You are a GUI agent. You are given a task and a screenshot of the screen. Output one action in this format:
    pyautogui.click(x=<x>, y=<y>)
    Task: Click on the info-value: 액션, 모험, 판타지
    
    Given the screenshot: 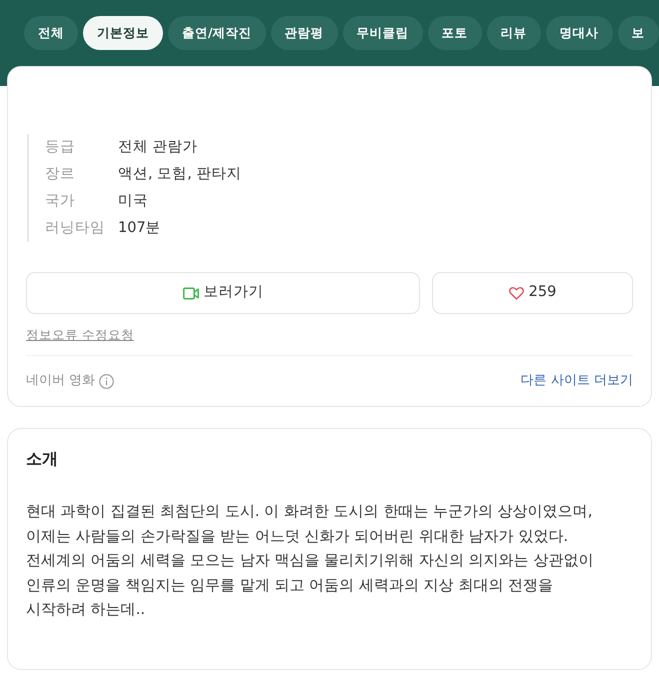 What is the action you would take?
    pyautogui.click(x=180, y=174)
    